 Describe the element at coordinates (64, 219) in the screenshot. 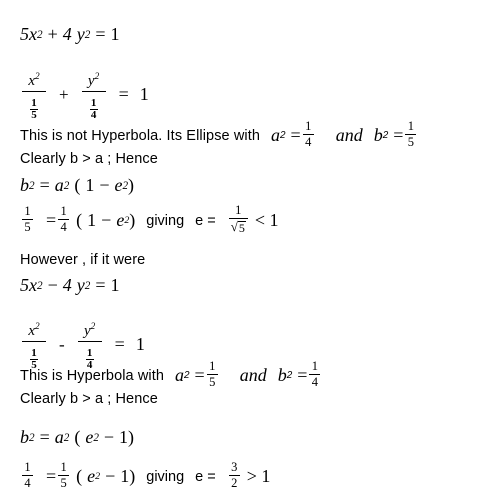

I see `rhs-fraction: 1 4` at that location.